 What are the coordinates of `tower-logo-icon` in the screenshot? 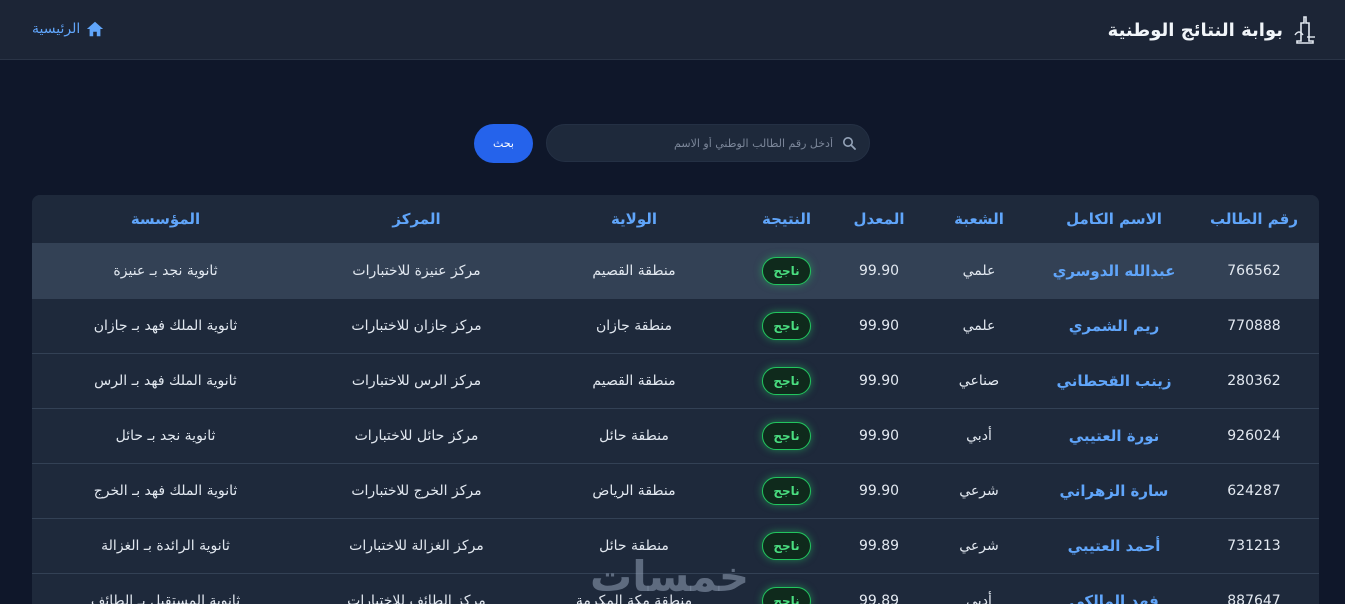 It's located at (1304, 30).